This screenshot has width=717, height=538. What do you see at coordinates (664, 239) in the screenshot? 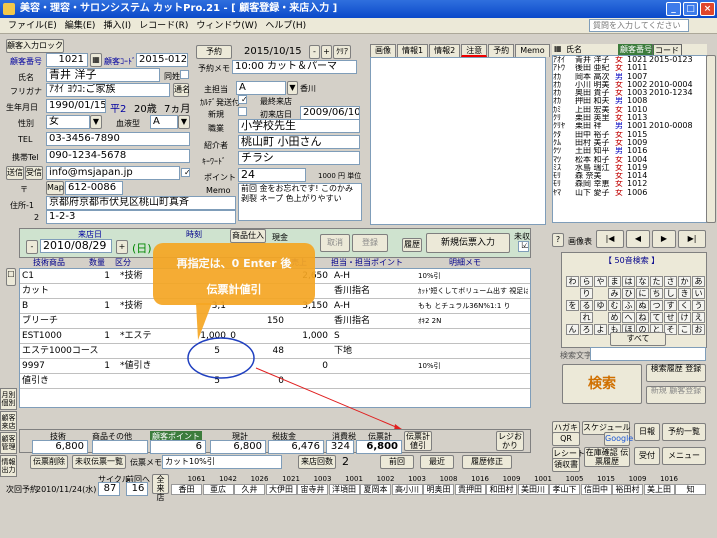
I see `next-record-button: ▶` at bounding box center [664, 239].